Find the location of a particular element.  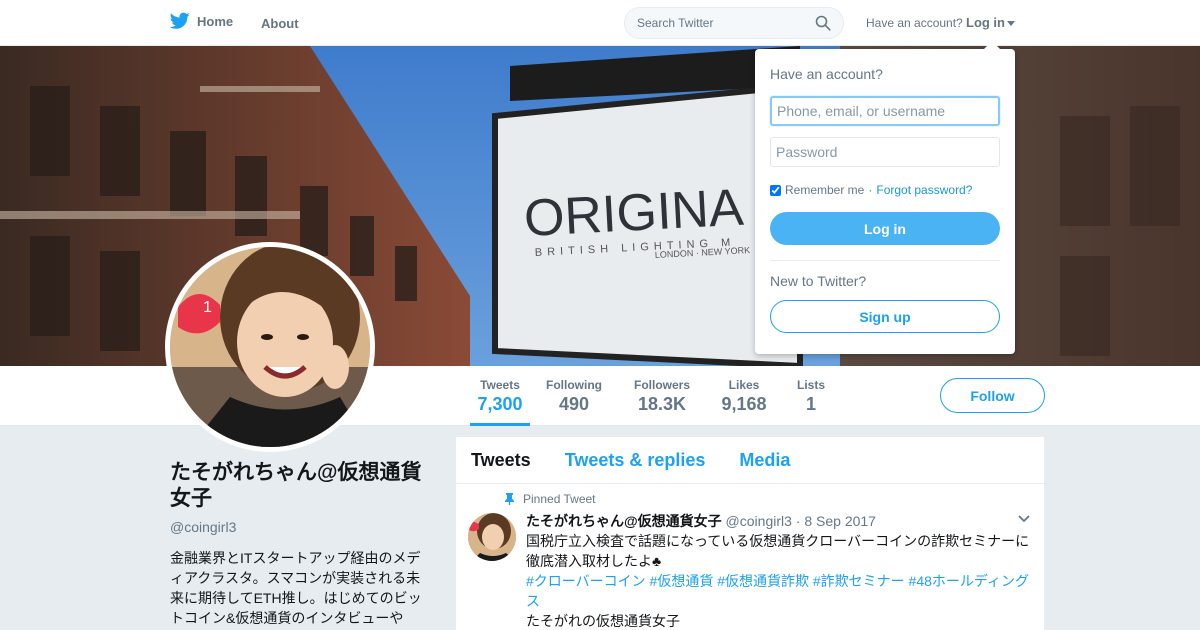

stat-label: Likes is located at coordinates (744, 385).